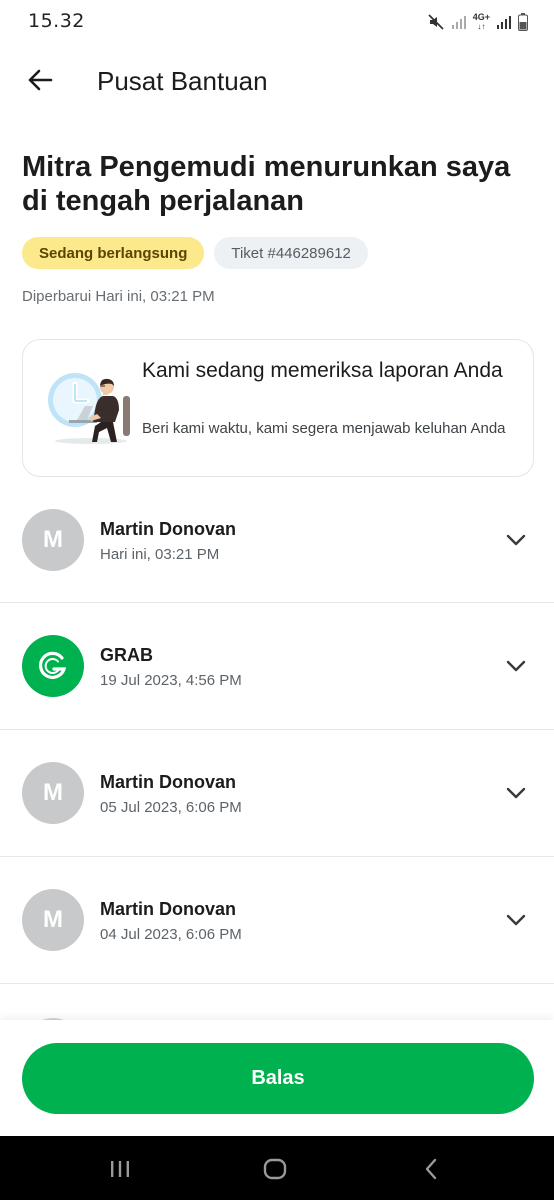 Image resolution: width=554 pixels, height=1200 pixels. Describe the element at coordinates (277, 540) in the screenshot. I see `message-item: M Martin Donovan Hari ini, 03:21 PM` at that location.